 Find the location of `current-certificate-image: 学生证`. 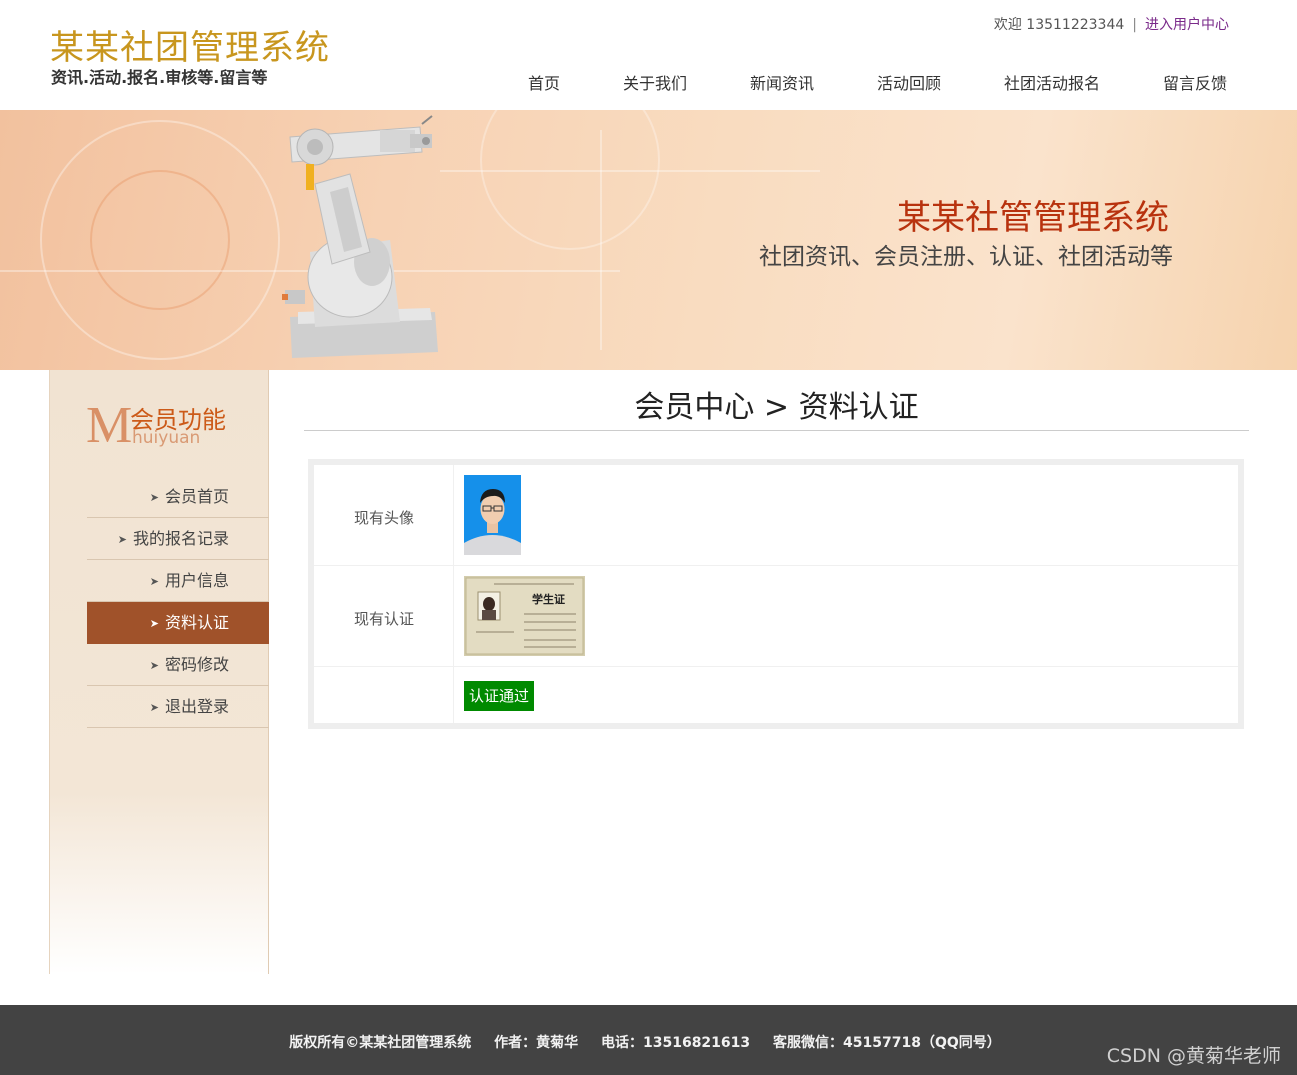

current-certificate-image: 学生证 is located at coordinates (524, 616).